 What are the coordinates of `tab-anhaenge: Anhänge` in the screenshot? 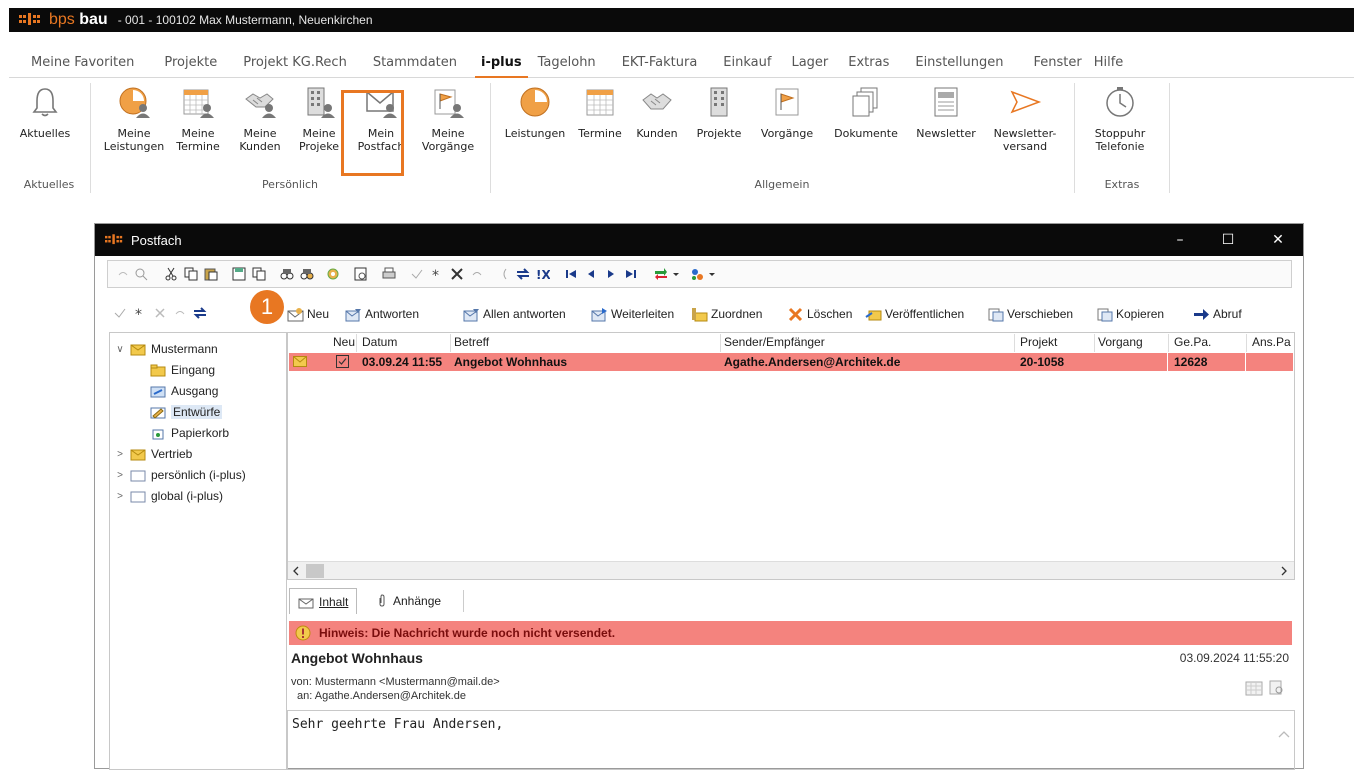 It's located at (409, 601).